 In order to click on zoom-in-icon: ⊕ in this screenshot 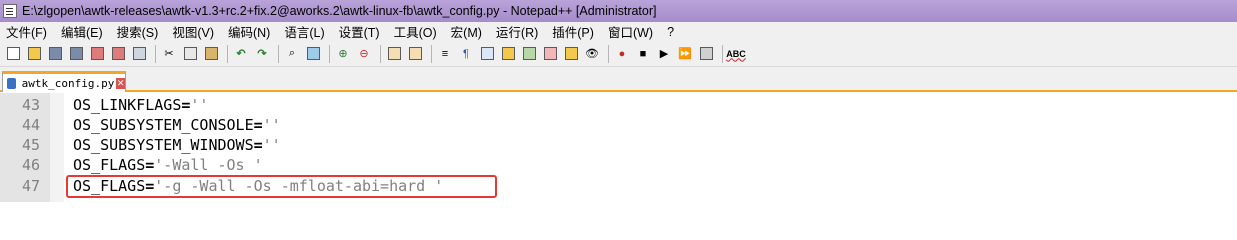, I will do `click(343, 54)`.